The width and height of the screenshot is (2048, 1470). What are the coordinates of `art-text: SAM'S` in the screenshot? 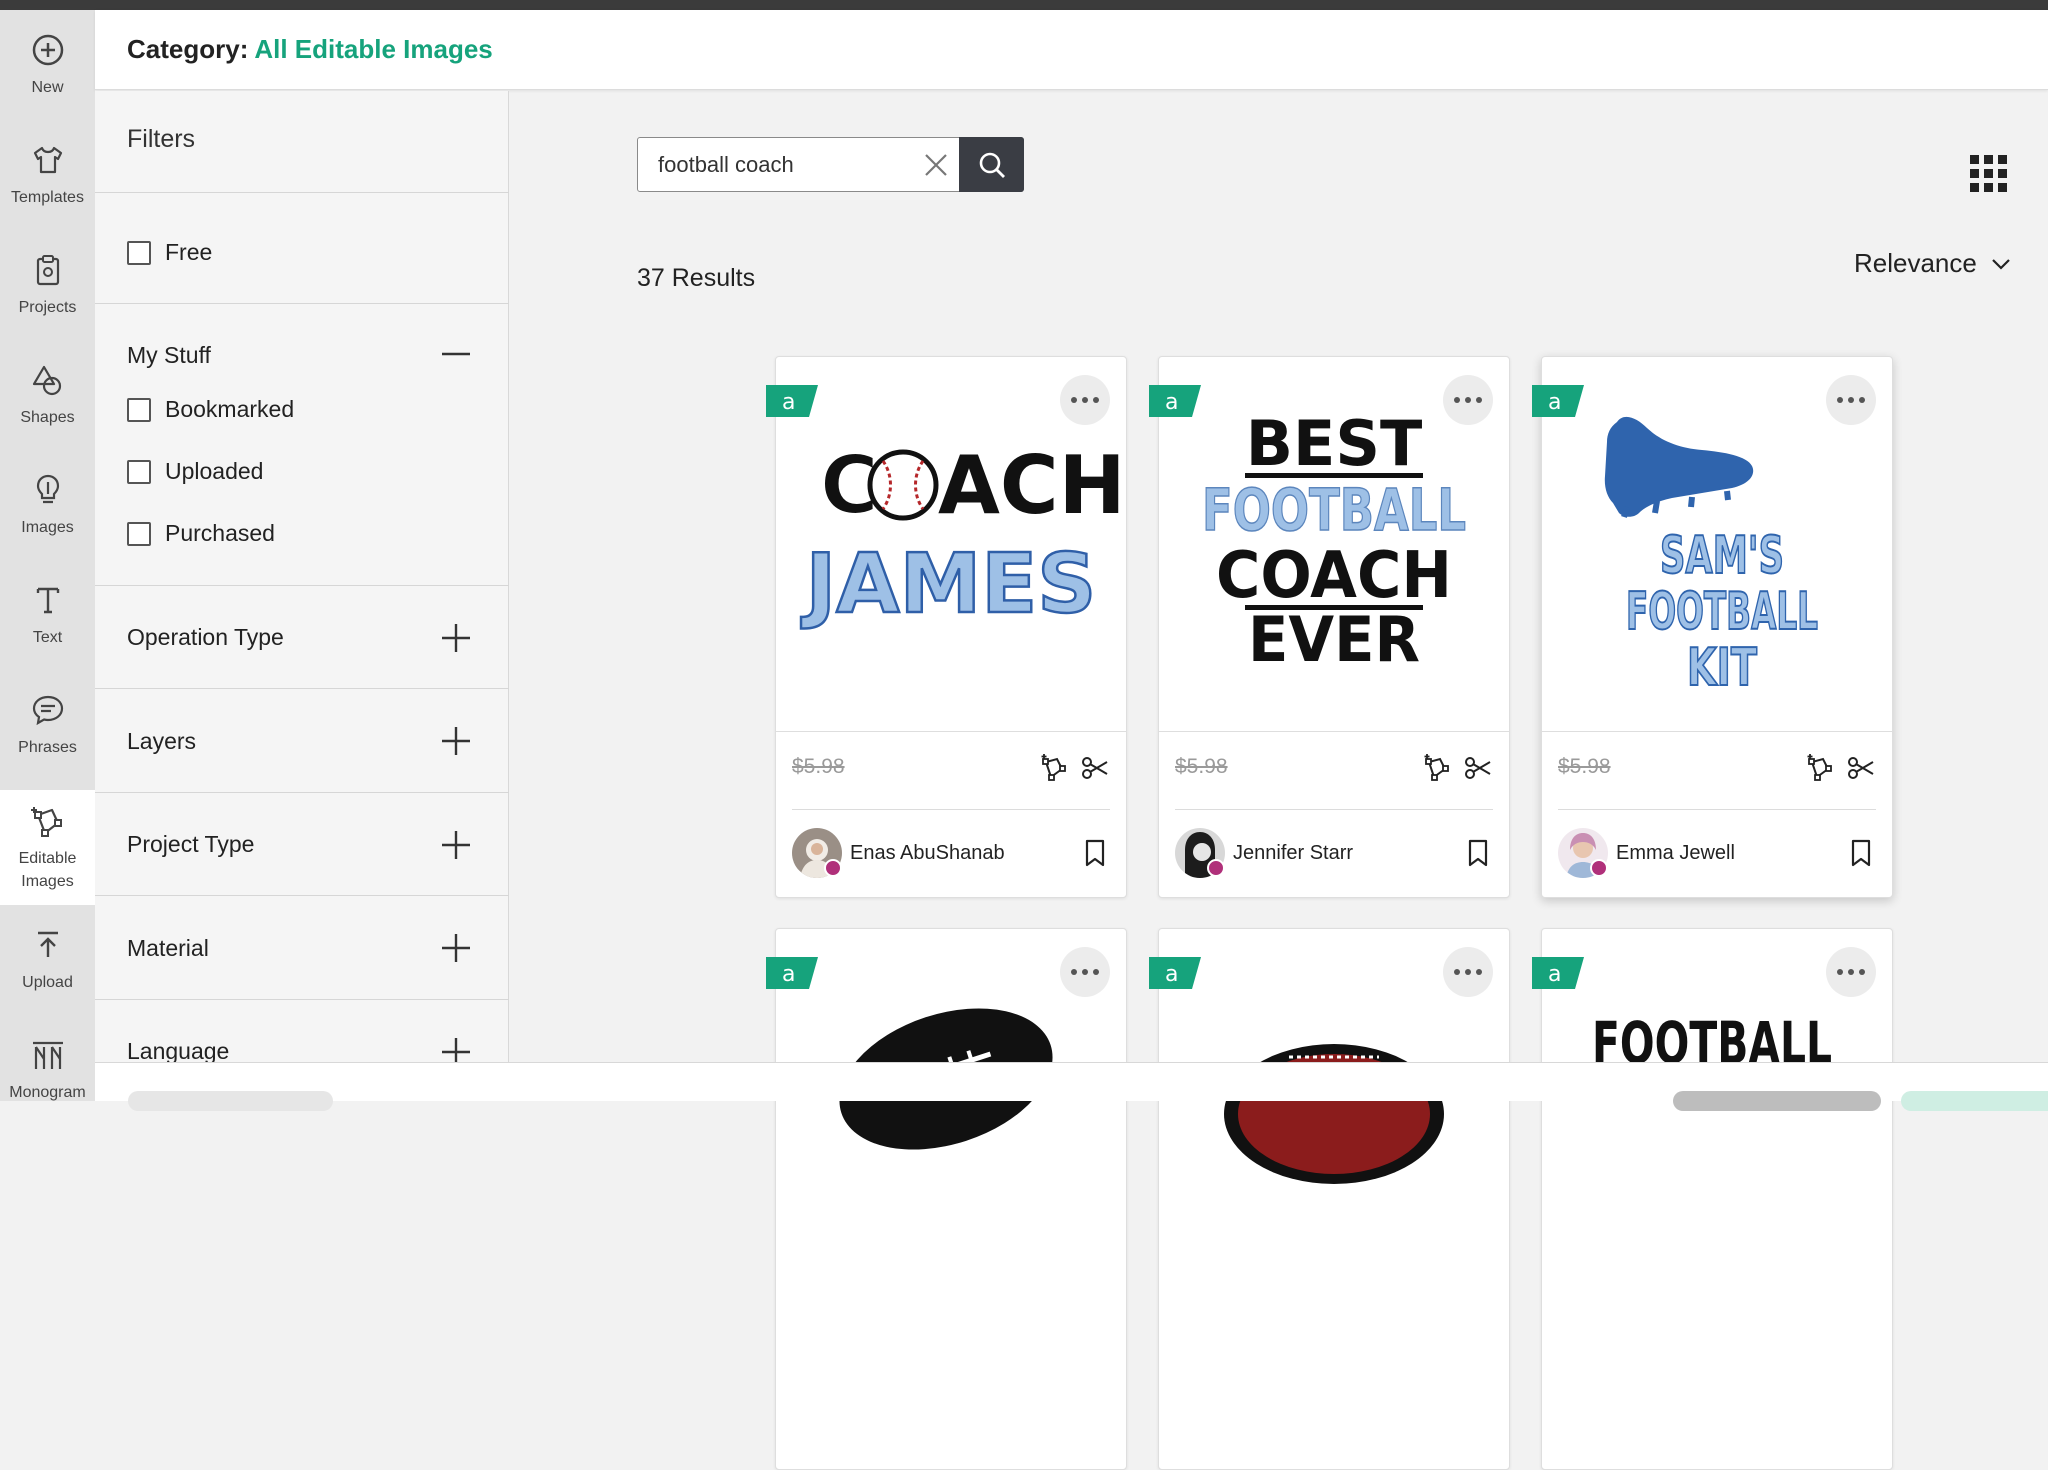 It's located at (1722, 556).